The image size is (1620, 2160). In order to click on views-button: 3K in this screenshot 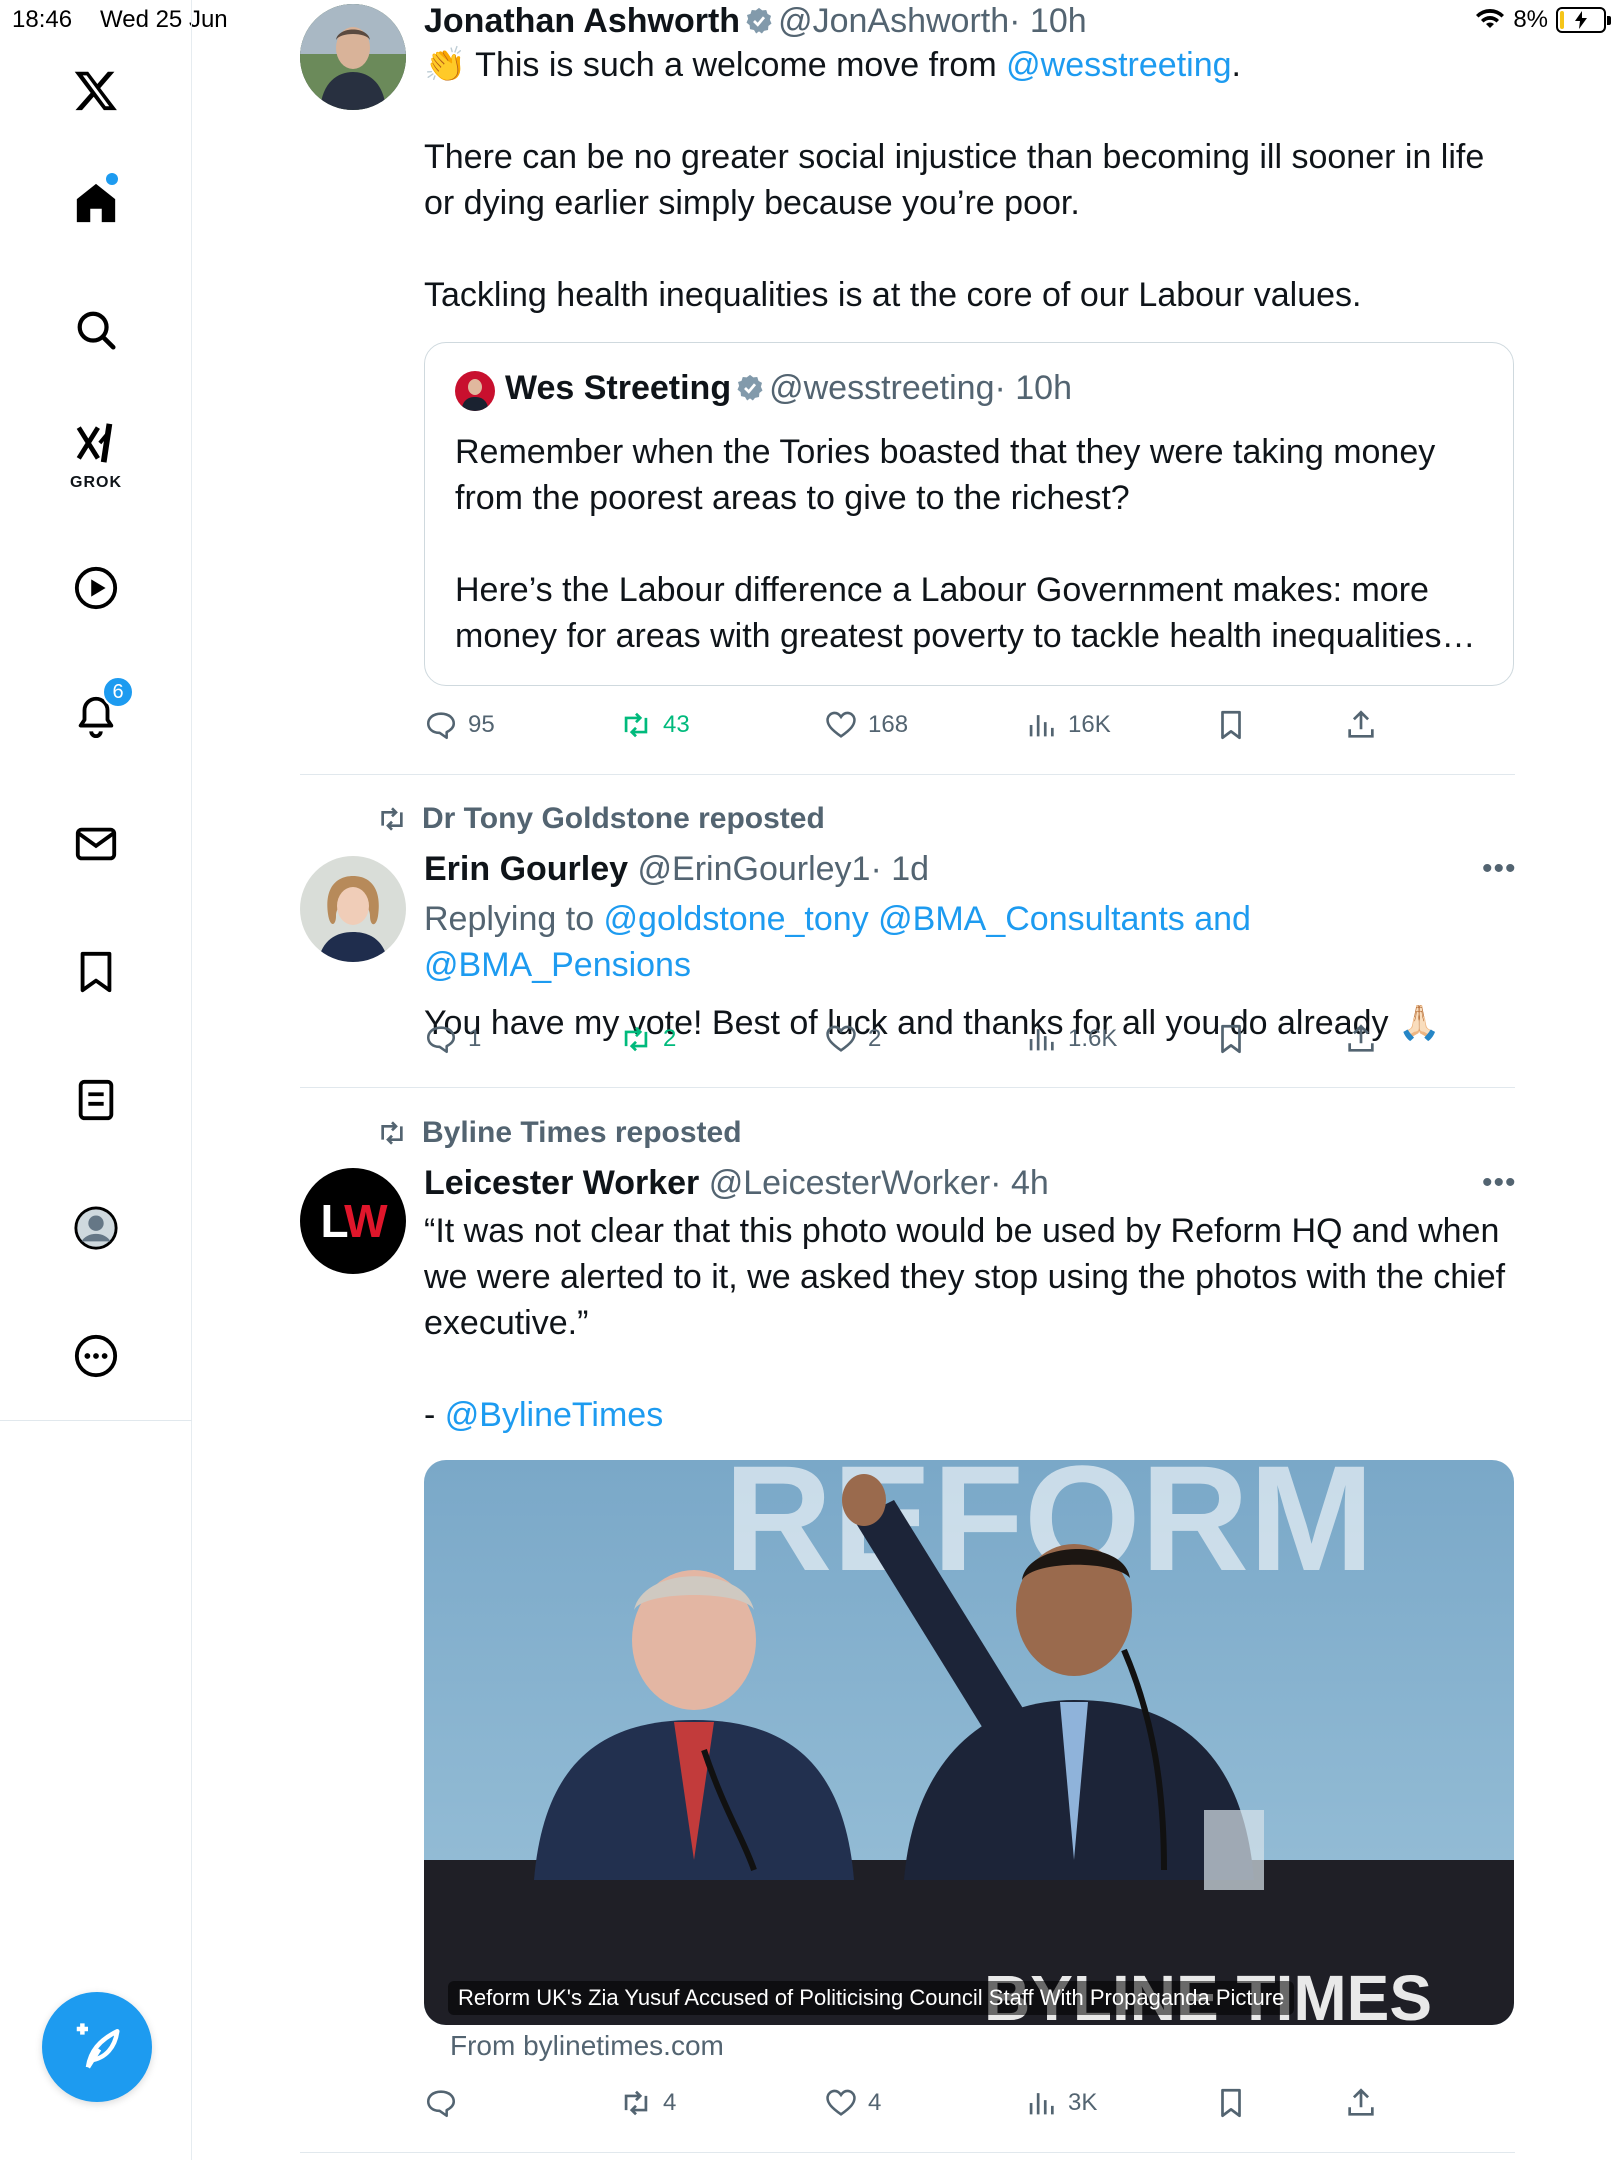, I will do `click(1060, 2103)`.